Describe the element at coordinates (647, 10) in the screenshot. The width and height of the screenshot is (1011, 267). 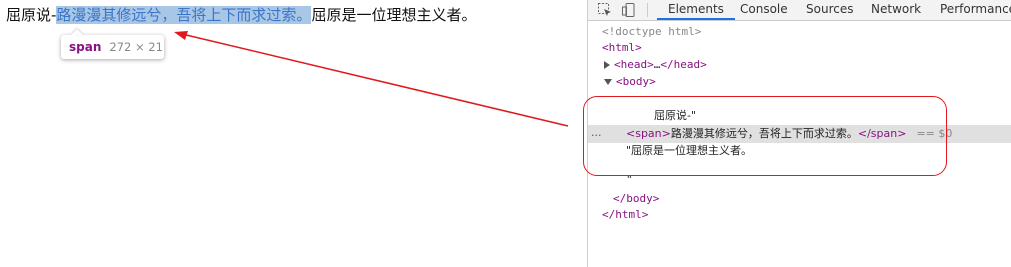
I see `toolbar-separator` at that location.